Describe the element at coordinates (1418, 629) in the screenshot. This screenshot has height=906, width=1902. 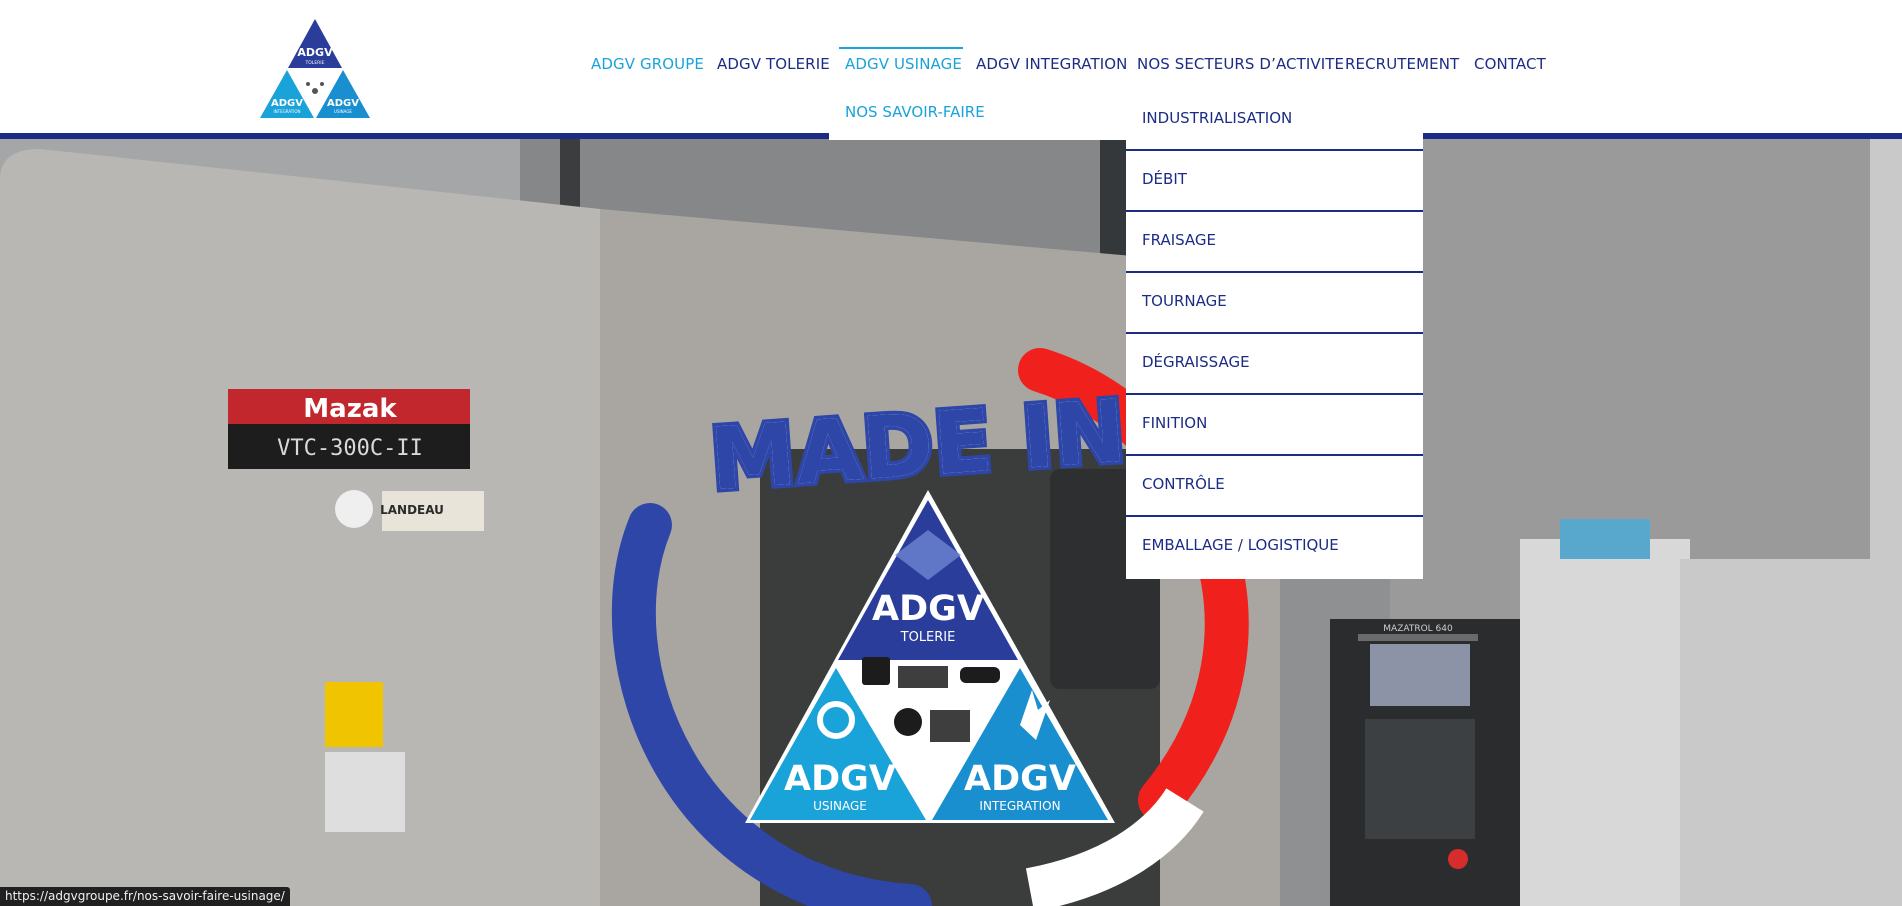
I see `control-panel-label: MAZATROL 640` at that location.